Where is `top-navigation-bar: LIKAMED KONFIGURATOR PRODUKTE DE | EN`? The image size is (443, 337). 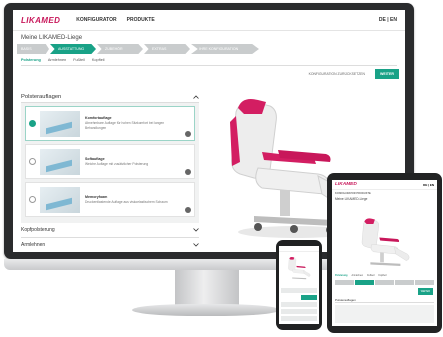
top-navigation-bar: LIKAMED KONFIGURATOR PRODUKTE DE | EN is located at coordinates (209, 20).